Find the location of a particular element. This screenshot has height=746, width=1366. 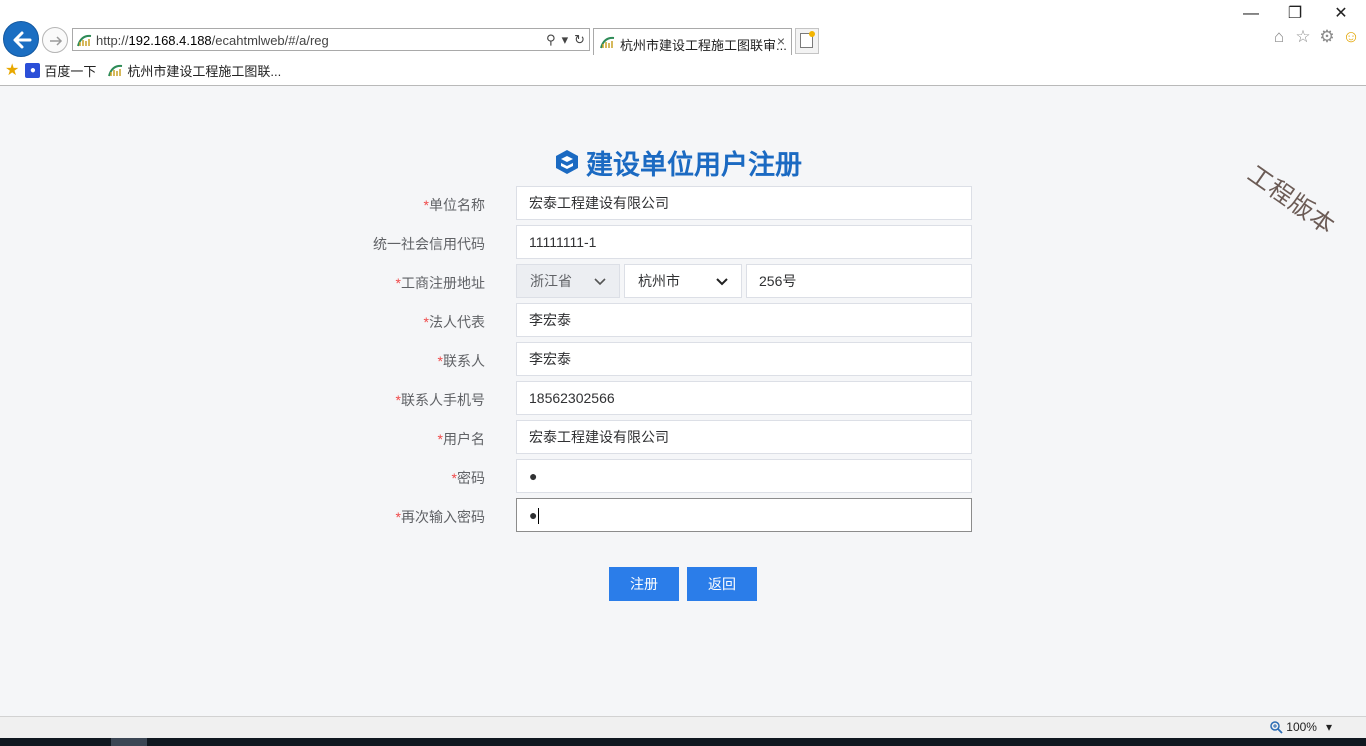

confirm-password-input: ● is located at coordinates (744, 515).